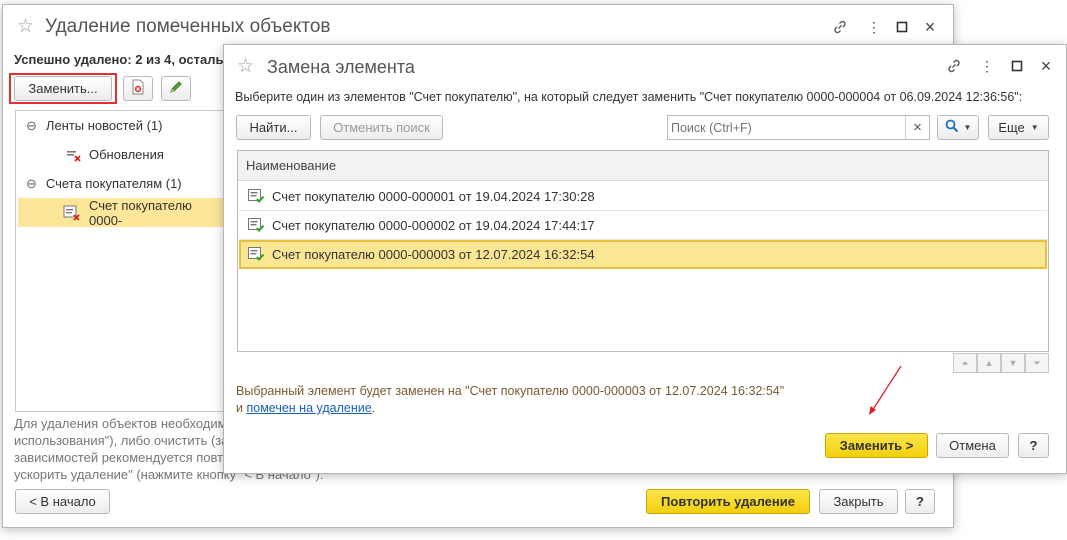  I want to click on scroll-down-button: ▼, so click(1013, 363).